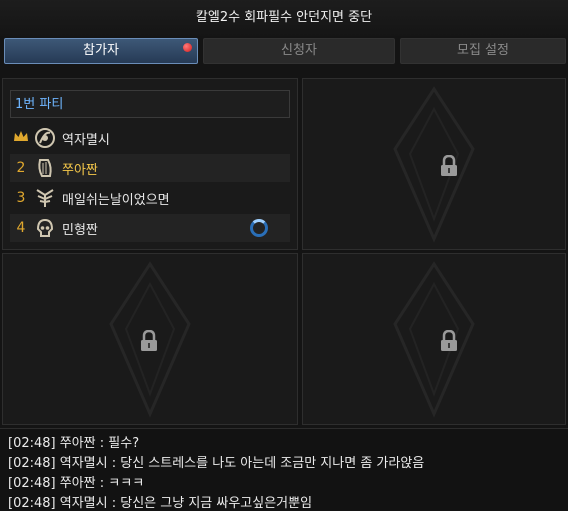 The width and height of the screenshot is (568, 511). I want to click on chat-line: [02:48] 쭈아짠 : ㅋㅋㅋ, so click(76, 481).